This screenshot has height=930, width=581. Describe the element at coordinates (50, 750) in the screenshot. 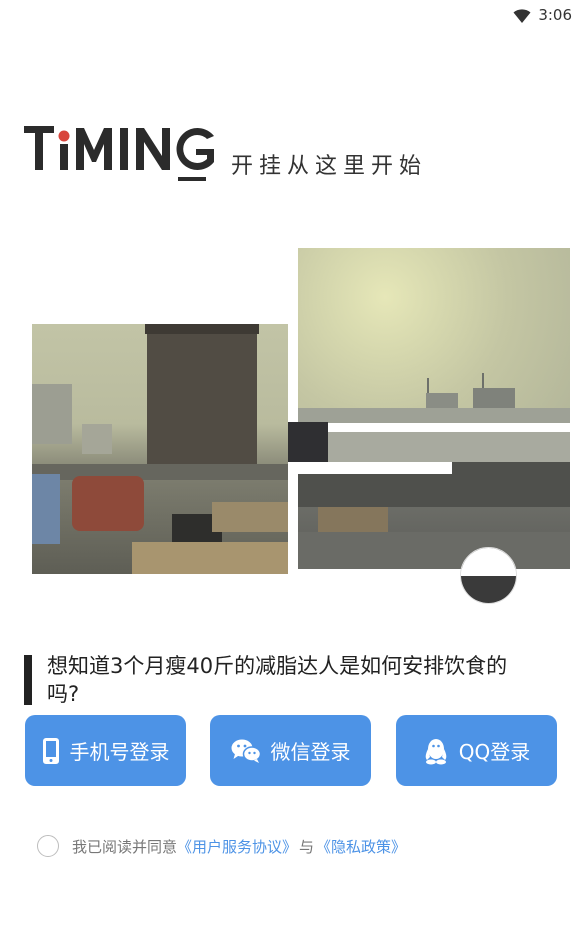

I see `phone-icon` at that location.